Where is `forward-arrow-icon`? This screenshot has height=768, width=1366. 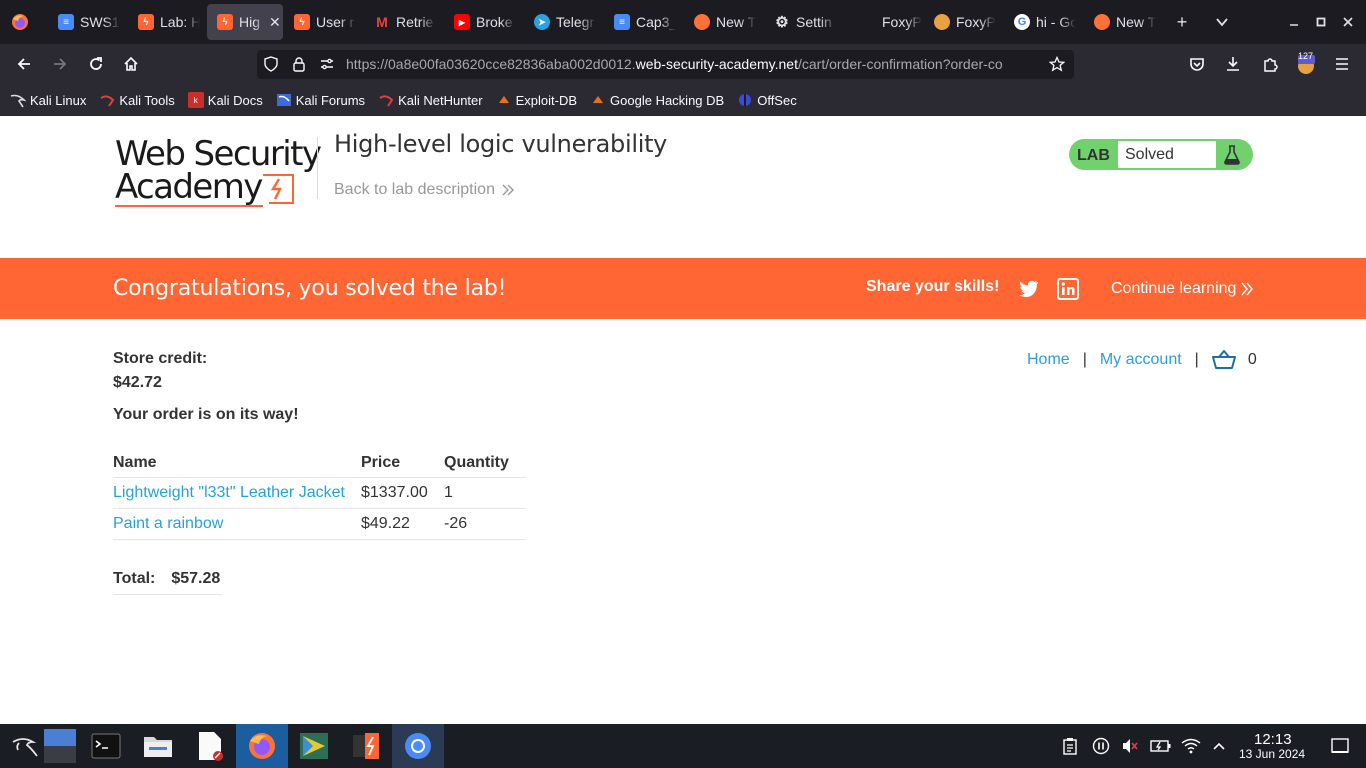 forward-arrow-icon is located at coordinates (60, 64).